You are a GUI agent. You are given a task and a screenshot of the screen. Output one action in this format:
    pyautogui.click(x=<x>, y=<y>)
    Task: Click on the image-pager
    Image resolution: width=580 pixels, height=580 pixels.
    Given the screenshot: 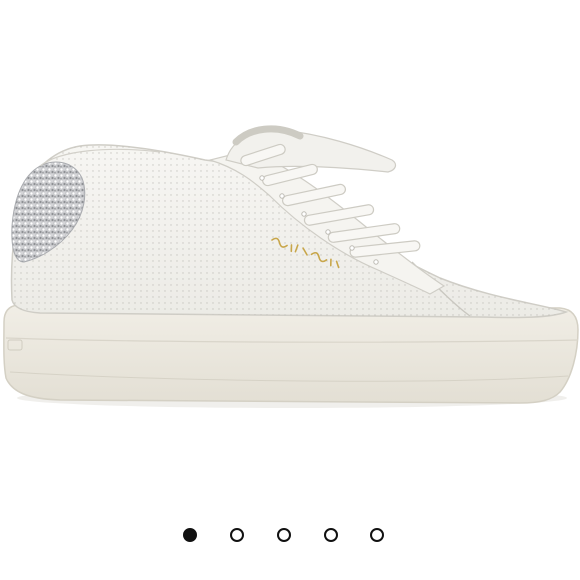 What is the action you would take?
    pyautogui.click(x=290, y=537)
    